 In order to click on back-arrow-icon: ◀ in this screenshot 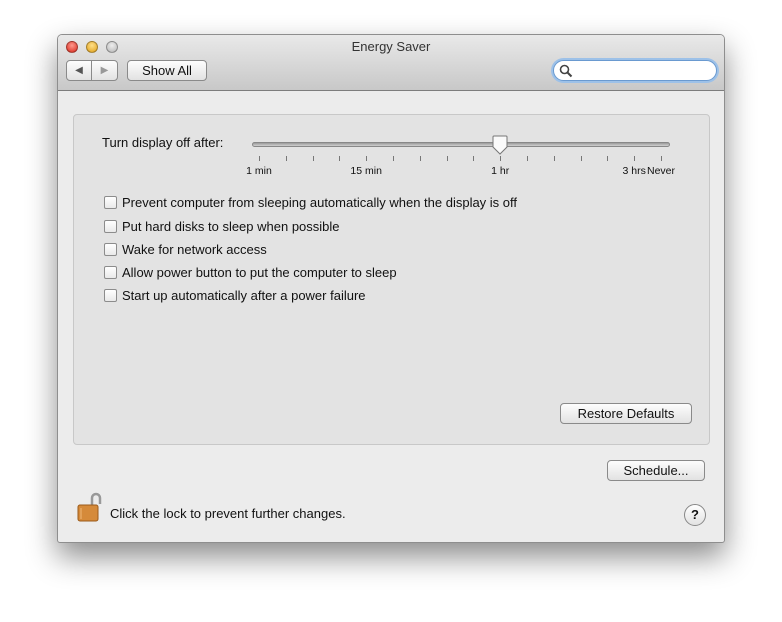, I will do `click(79, 70)`.